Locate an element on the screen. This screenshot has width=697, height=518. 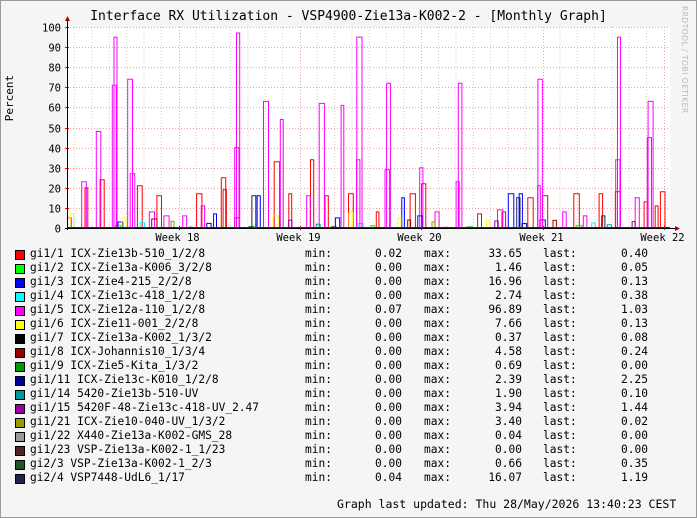
legend-series-name: gi1/2 ICX-Zie13a-K006_3/2/8 is located at coordinates (121, 267).